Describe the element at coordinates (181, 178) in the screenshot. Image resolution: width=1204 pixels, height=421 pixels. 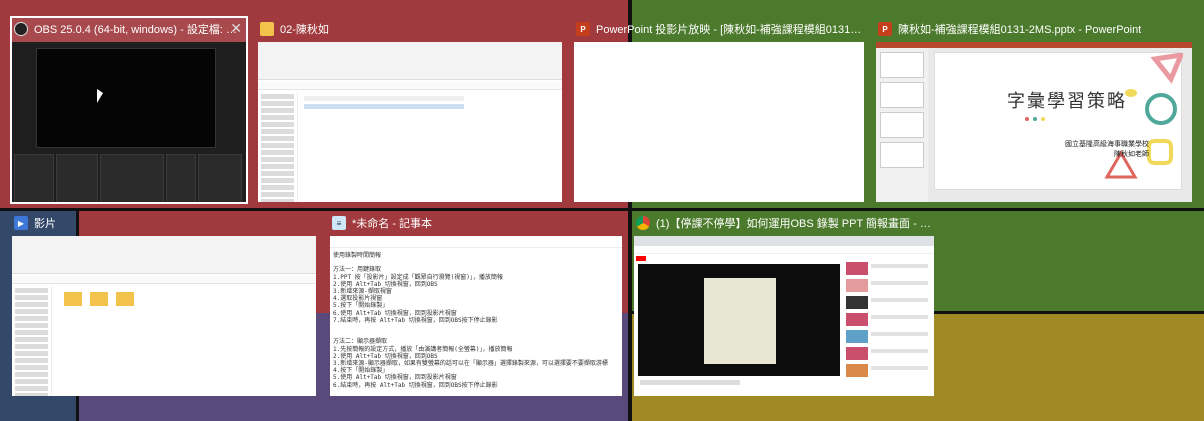
I see `obs-transitions-panel` at that location.